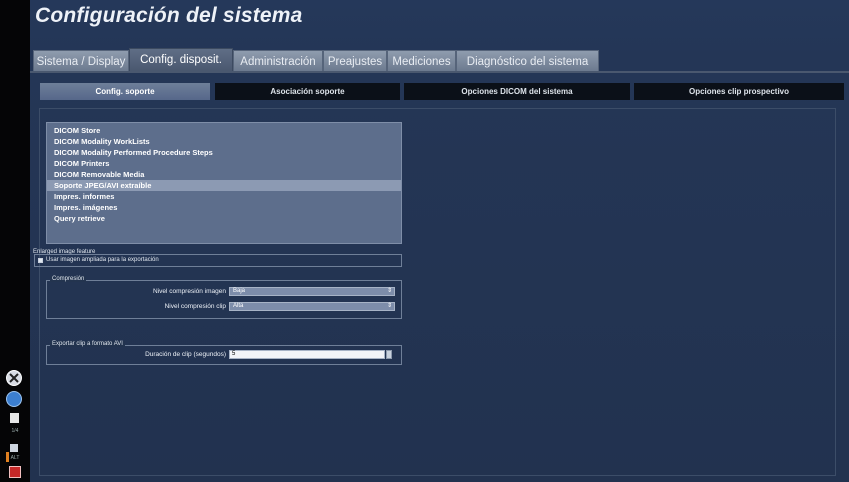  What do you see at coordinates (224, 299) in the screenshot?
I see `compression-group` at bounding box center [224, 299].